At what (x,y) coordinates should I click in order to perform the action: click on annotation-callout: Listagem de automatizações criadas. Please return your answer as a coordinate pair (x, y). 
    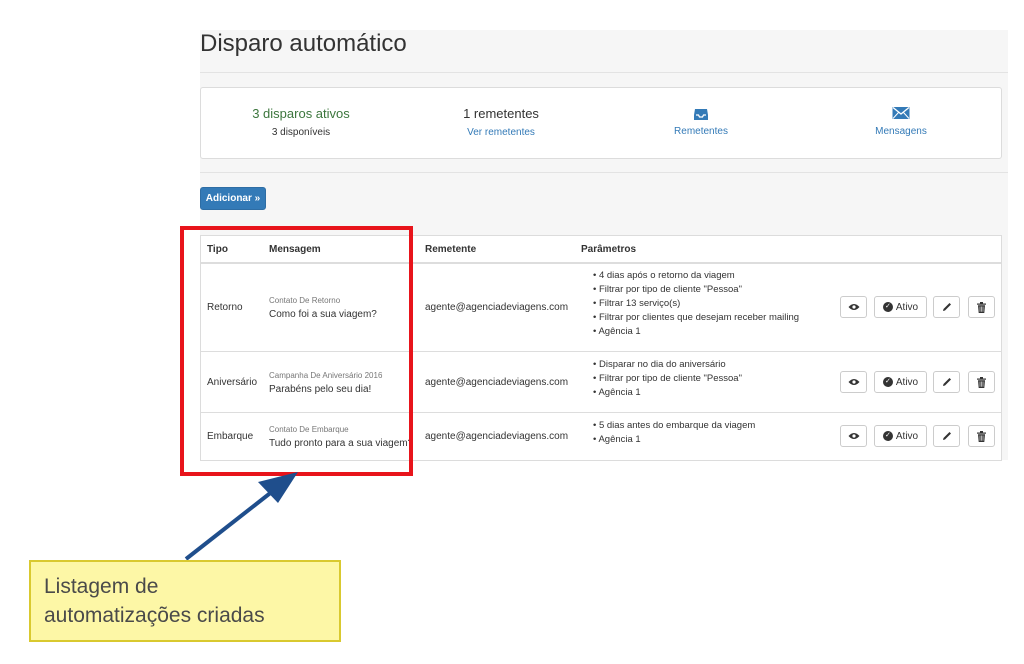
    Looking at the image, I should click on (185, 601).